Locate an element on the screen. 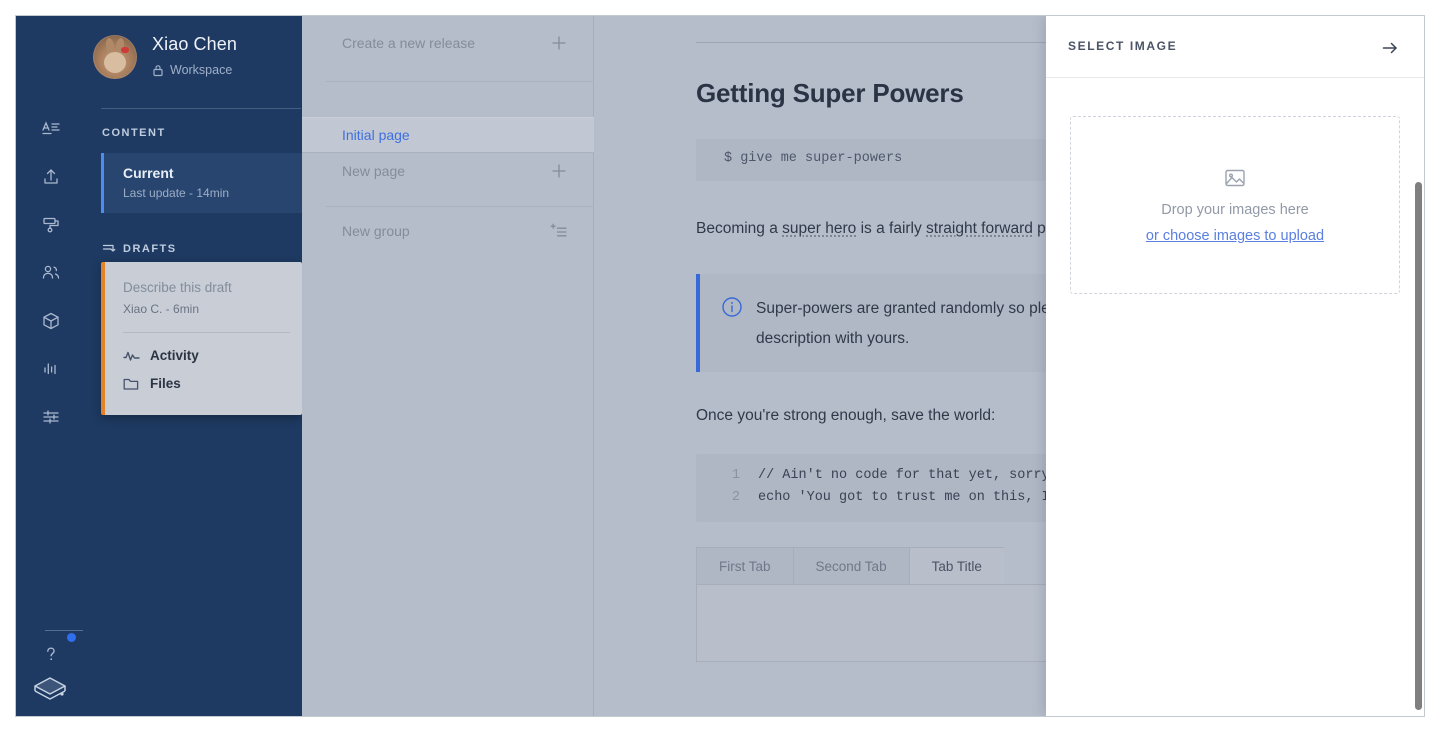  create-new-release-row: Create a new release is located at coordinates (448, 43).